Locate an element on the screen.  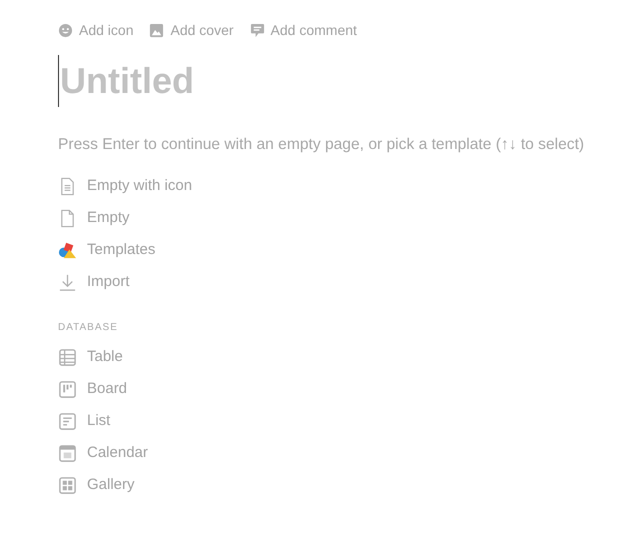
template-option: Empty is located at coordinates (339, 218).